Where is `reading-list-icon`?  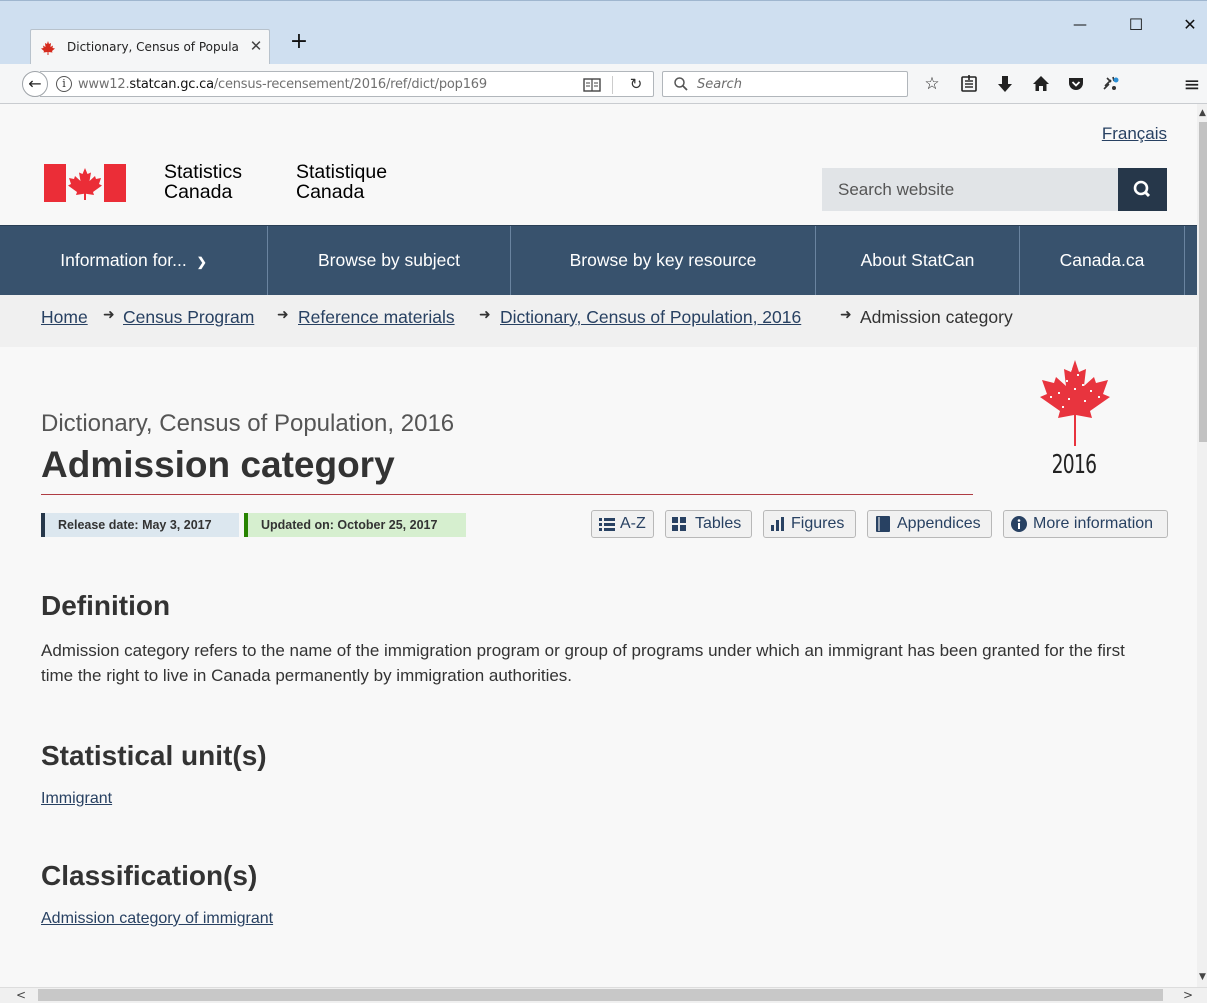 reading-list-icon is located at coordinates (969, 84).